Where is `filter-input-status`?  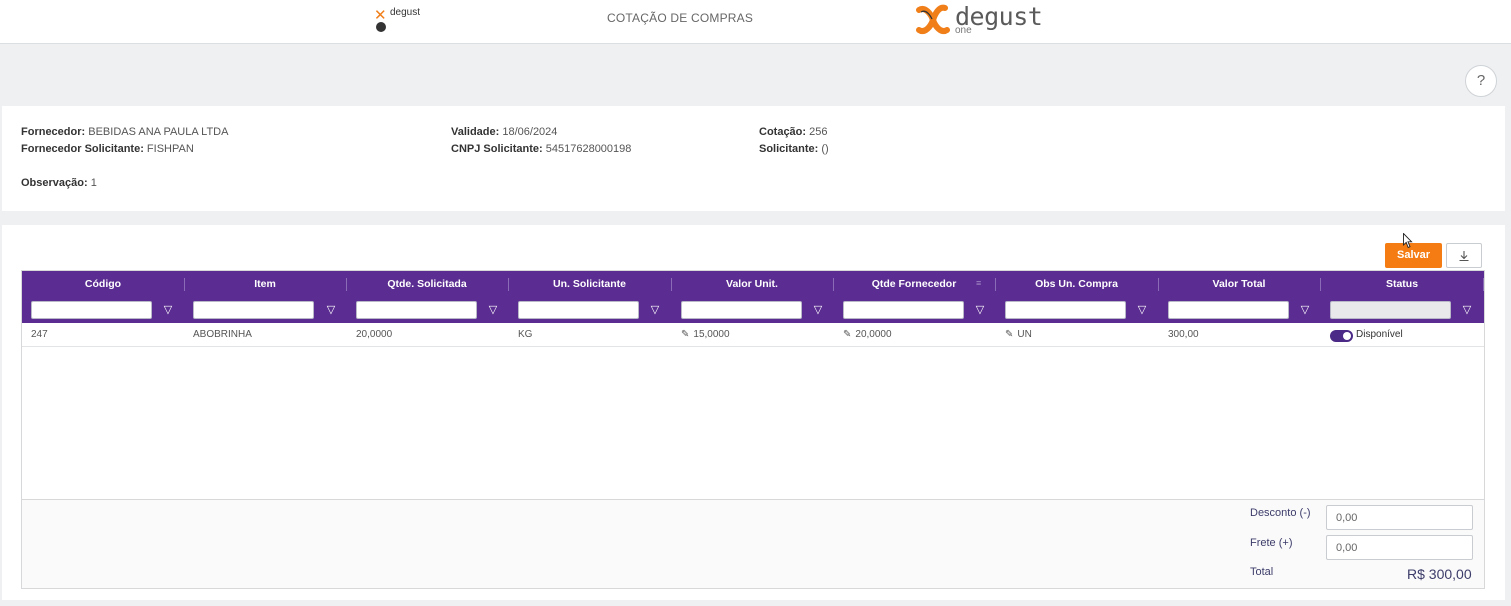 filter-input-status is located at coordinates (1390, 310).